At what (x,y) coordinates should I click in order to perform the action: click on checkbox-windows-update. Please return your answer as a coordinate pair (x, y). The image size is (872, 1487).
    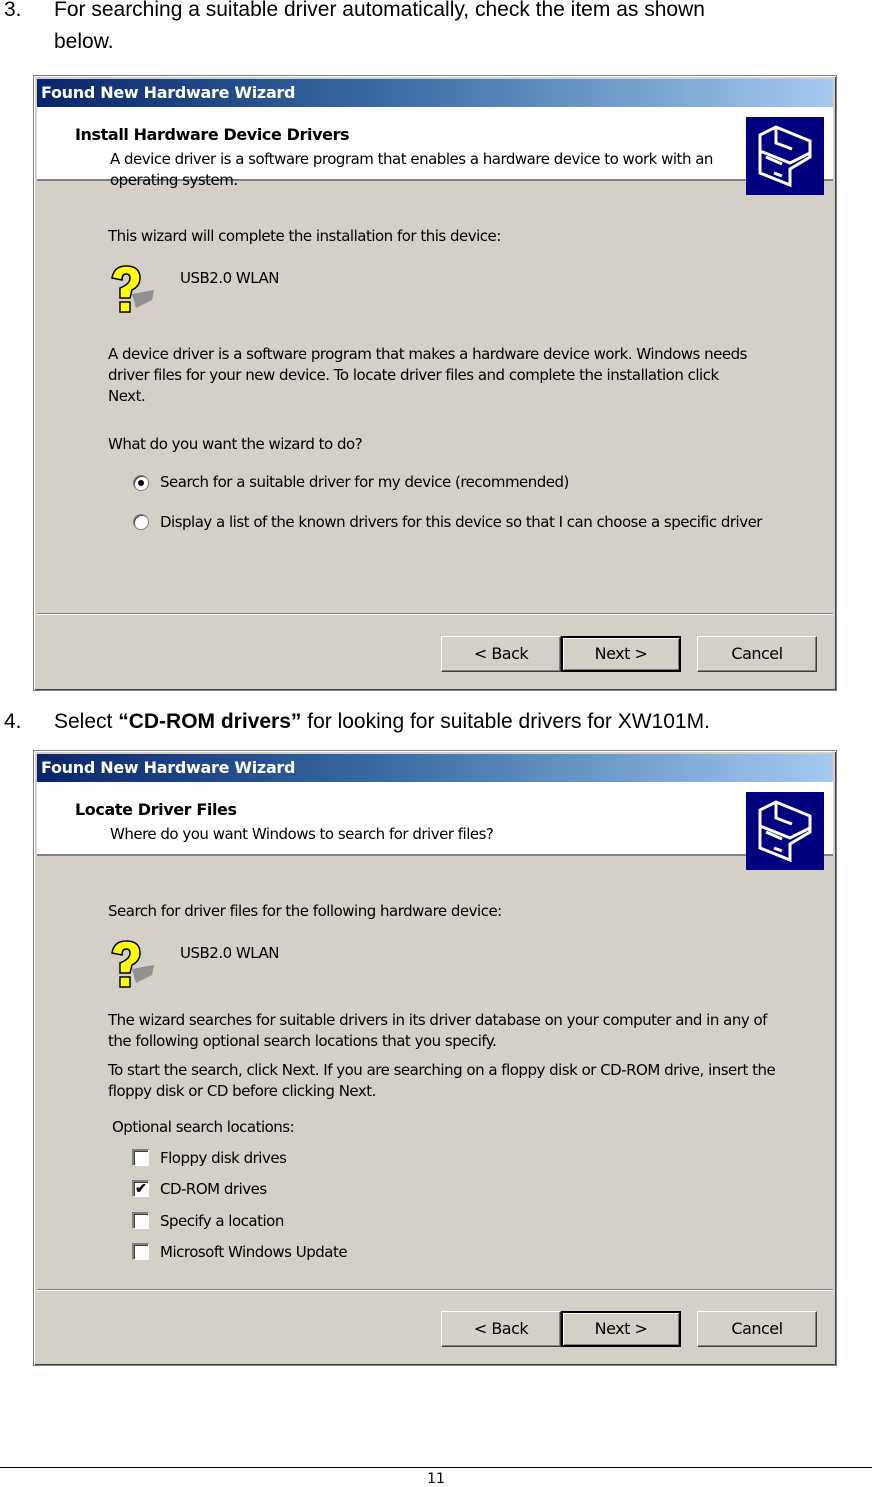
    Looking at the image, I should click on (140, 1251).